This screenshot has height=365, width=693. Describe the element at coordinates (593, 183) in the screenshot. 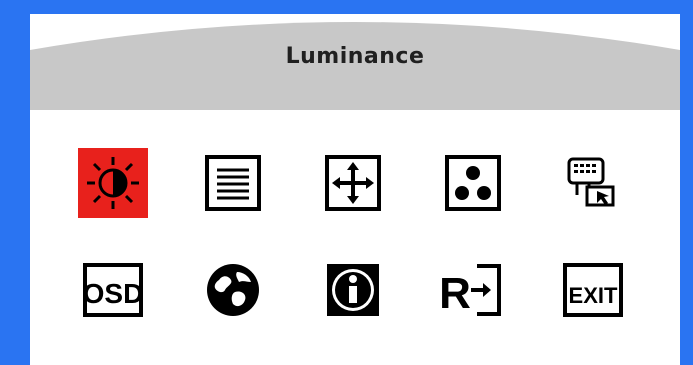

I see `input-select-icon` at that location.